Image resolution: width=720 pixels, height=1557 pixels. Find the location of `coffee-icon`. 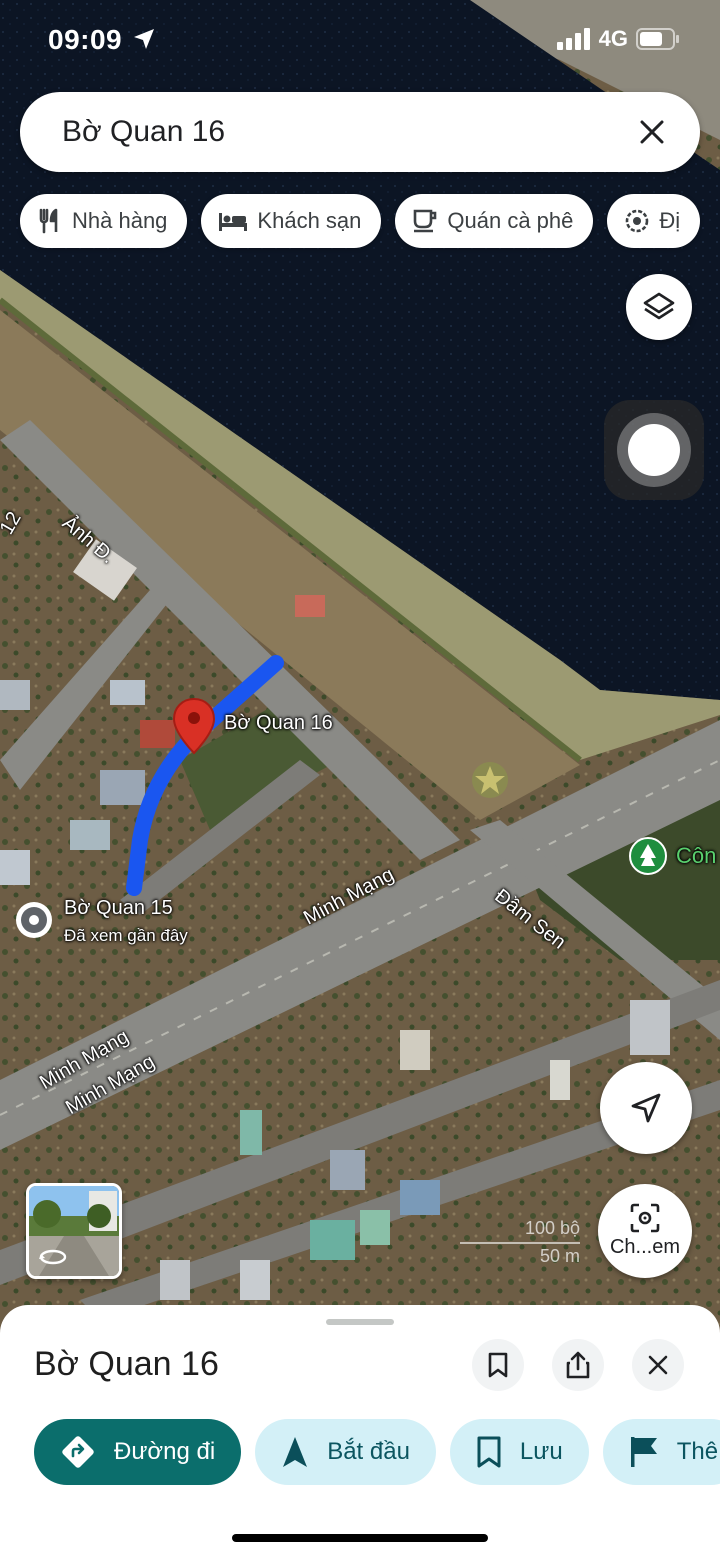

coffee-icon is located at coordinates (425, 221).